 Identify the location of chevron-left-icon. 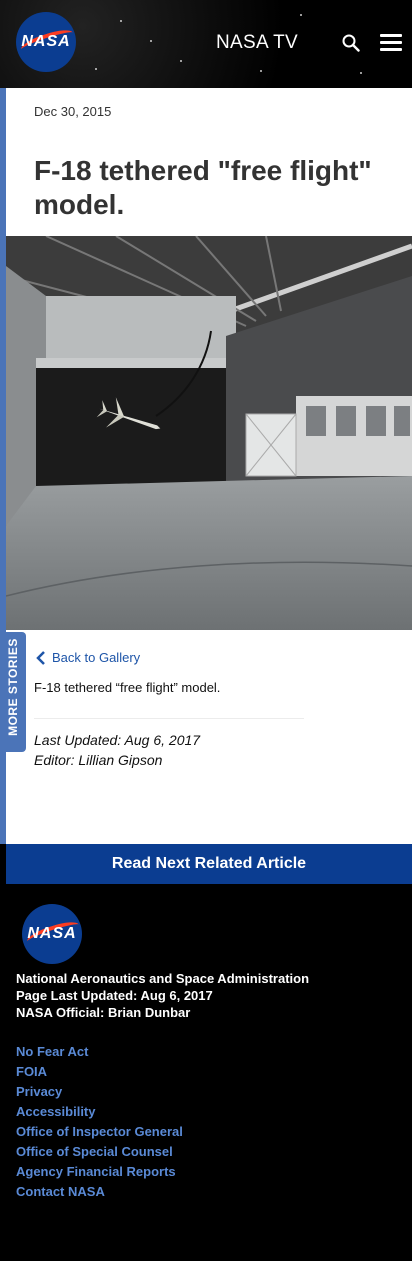
(40, 657).